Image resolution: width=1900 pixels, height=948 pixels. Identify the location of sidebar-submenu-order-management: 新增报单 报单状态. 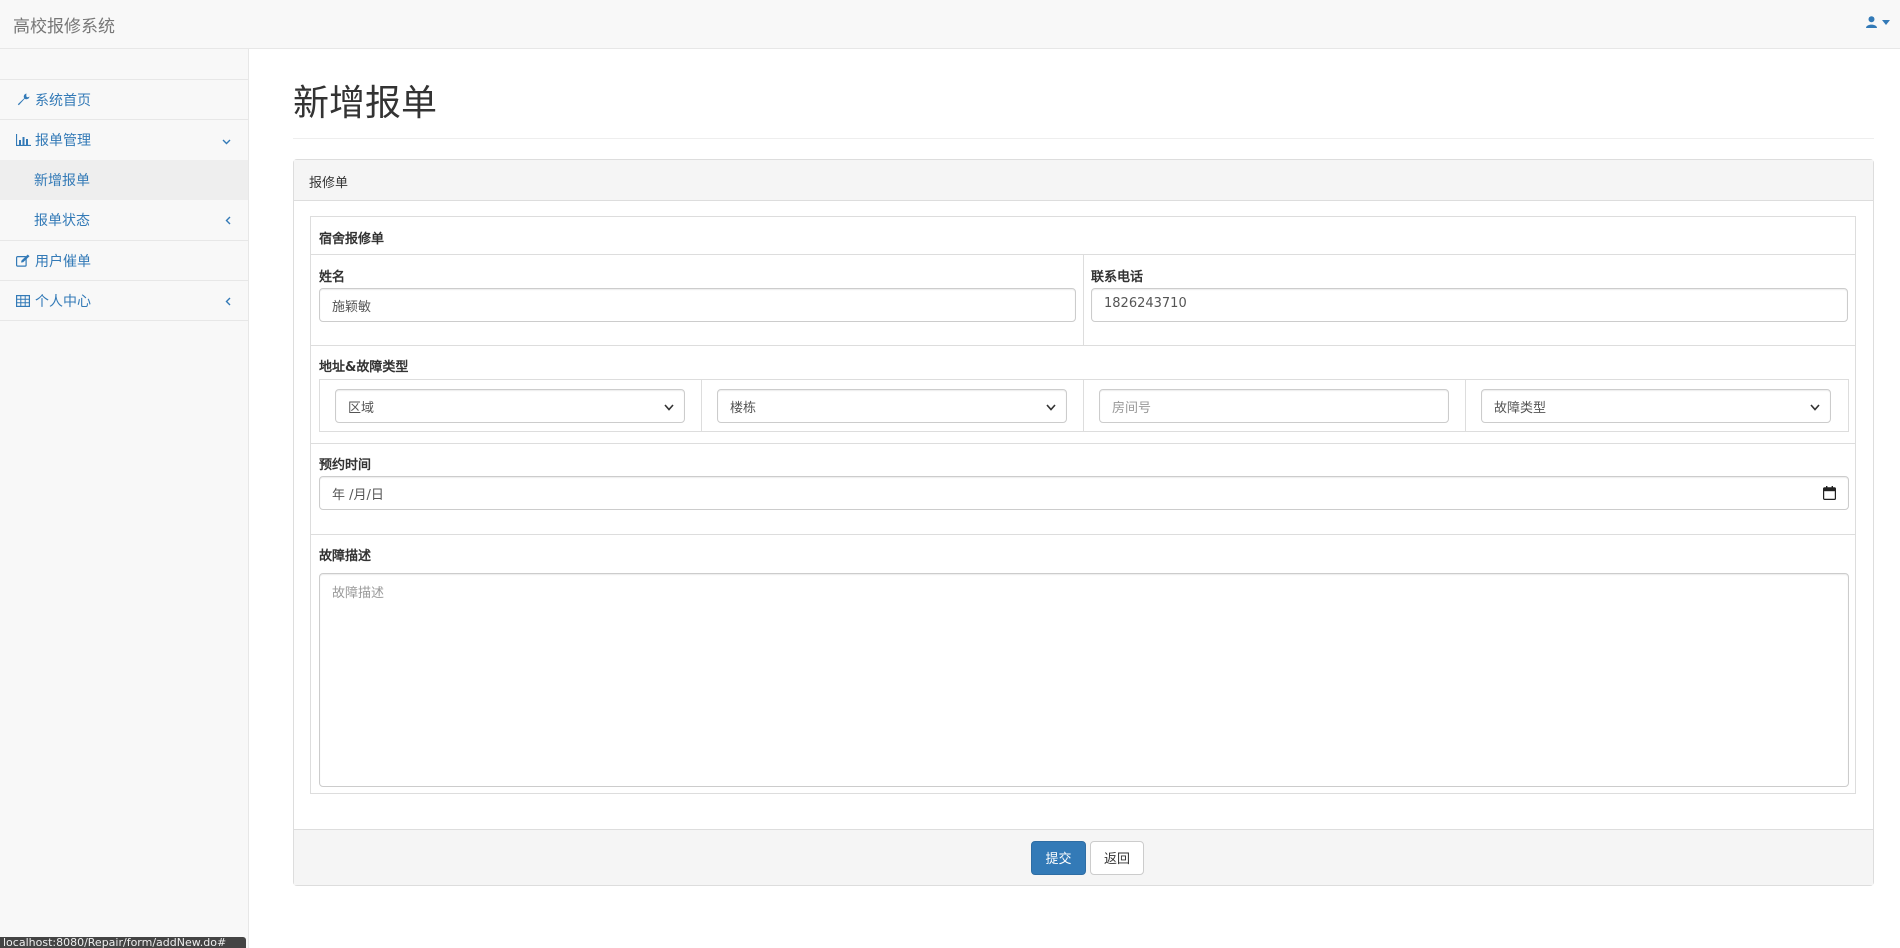
(124, 200).